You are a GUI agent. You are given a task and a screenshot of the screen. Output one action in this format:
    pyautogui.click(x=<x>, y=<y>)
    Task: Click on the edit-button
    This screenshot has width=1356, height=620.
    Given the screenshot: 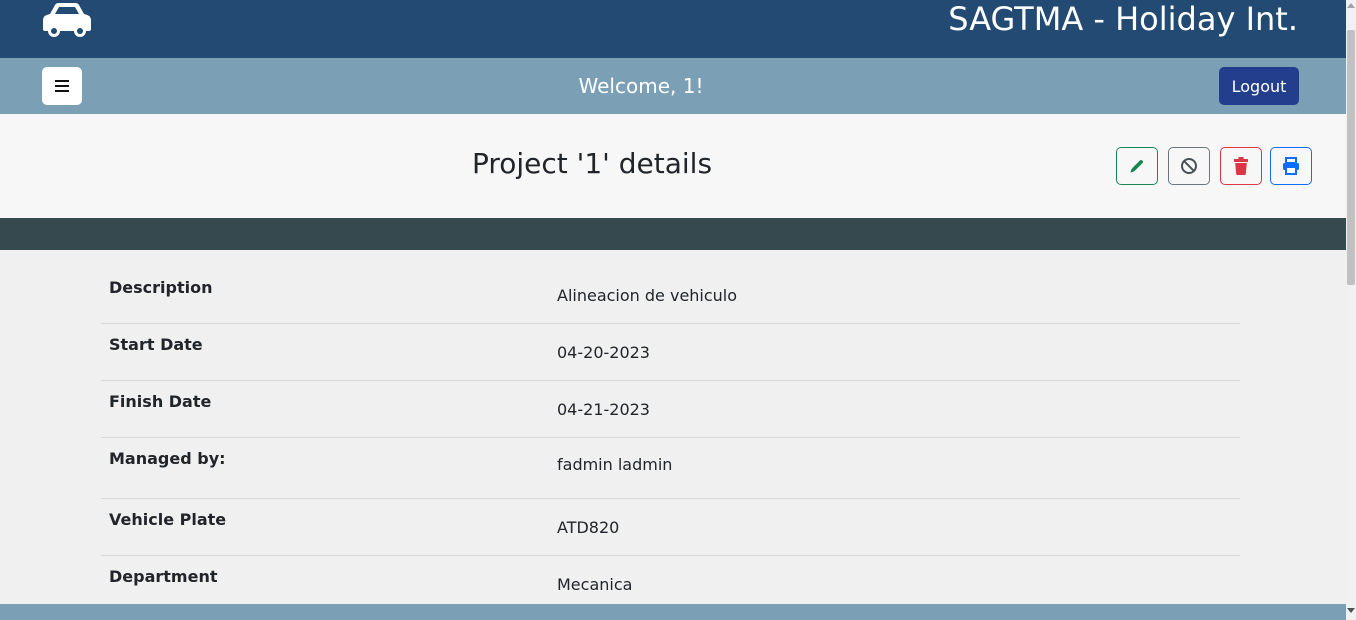 What is the action you would take?
    pyautogui.click(x=1137, y=166)
    